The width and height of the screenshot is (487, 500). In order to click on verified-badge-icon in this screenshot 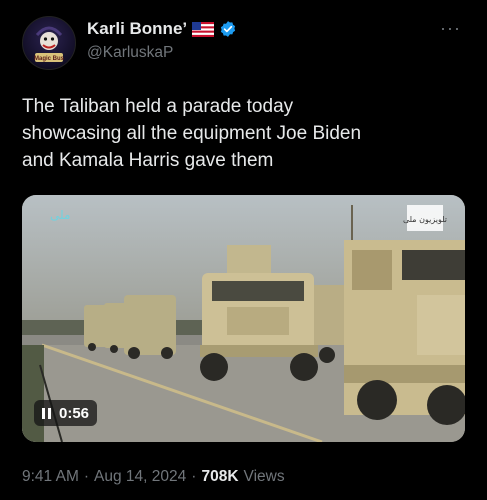, I will do `click(228, 29)`.